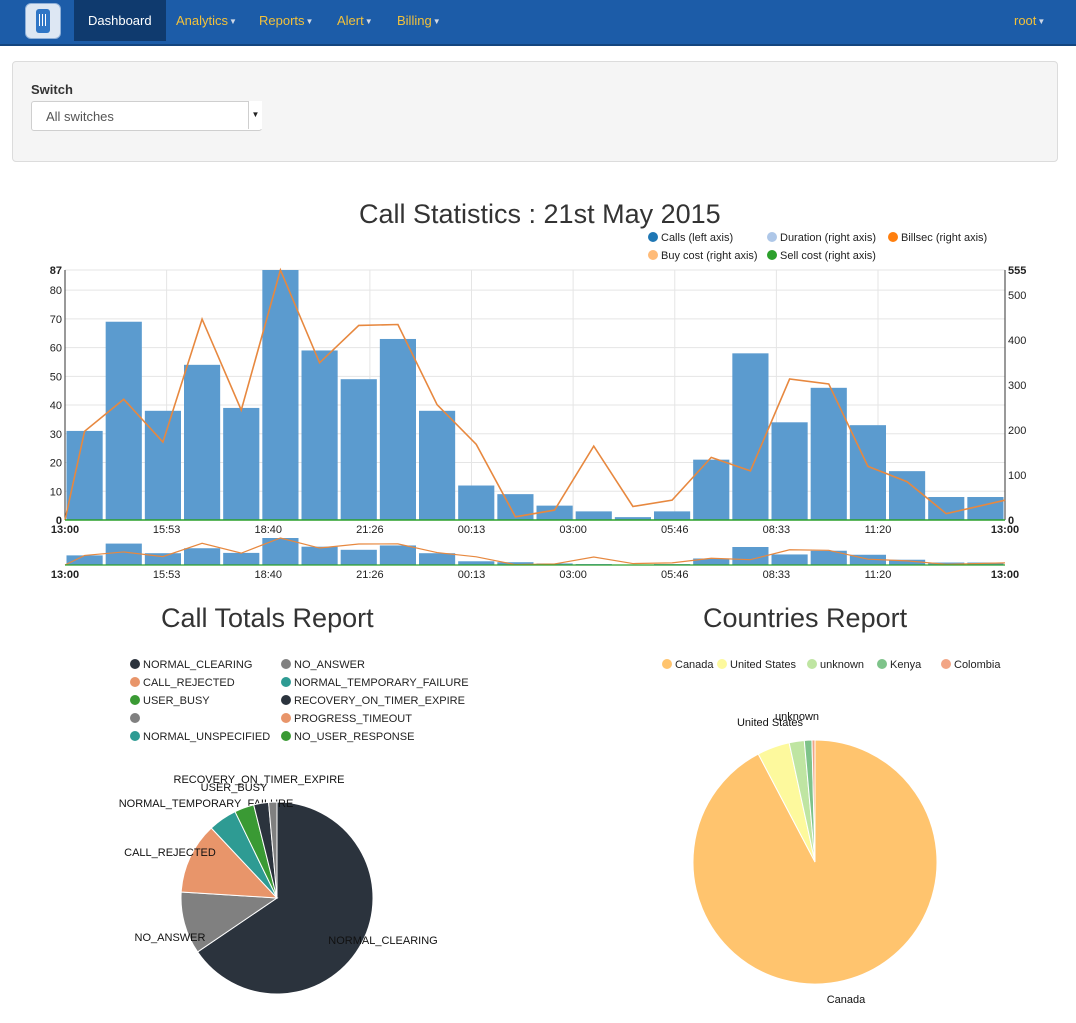 The width and height of the screenshot is (1076, 1023). I want to click on pie-slice-label: unknown, so click(797, 717).